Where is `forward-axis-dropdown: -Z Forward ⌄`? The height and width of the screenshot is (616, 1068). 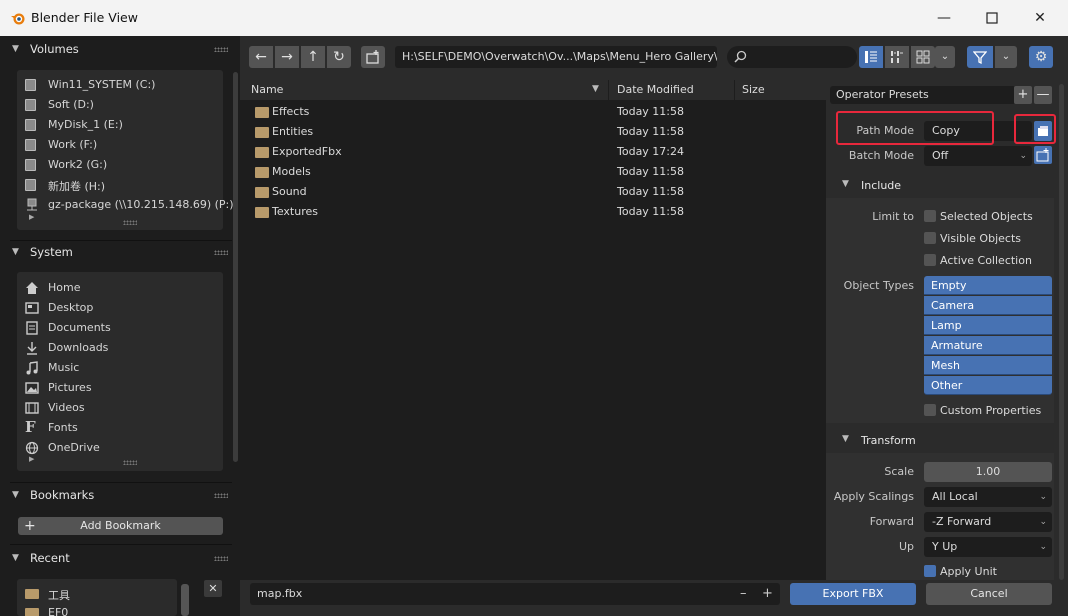
forward-axis-dropdown: -Z Forward ⌄ is located at coordinates (988, 522).